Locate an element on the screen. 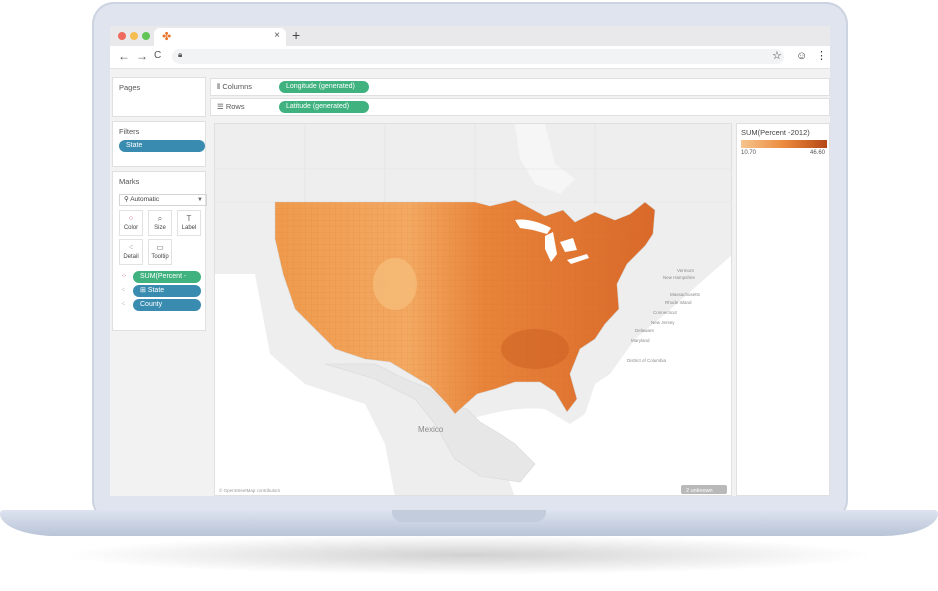  label-button: T Label is located at coordinates (189, 223).